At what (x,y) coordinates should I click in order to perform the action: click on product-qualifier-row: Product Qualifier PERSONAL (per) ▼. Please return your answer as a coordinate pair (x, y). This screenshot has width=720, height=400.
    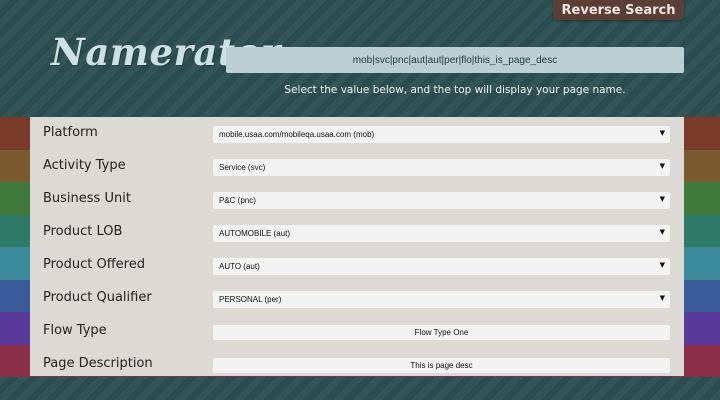
    Looking at the image, I should click on (357, 299).